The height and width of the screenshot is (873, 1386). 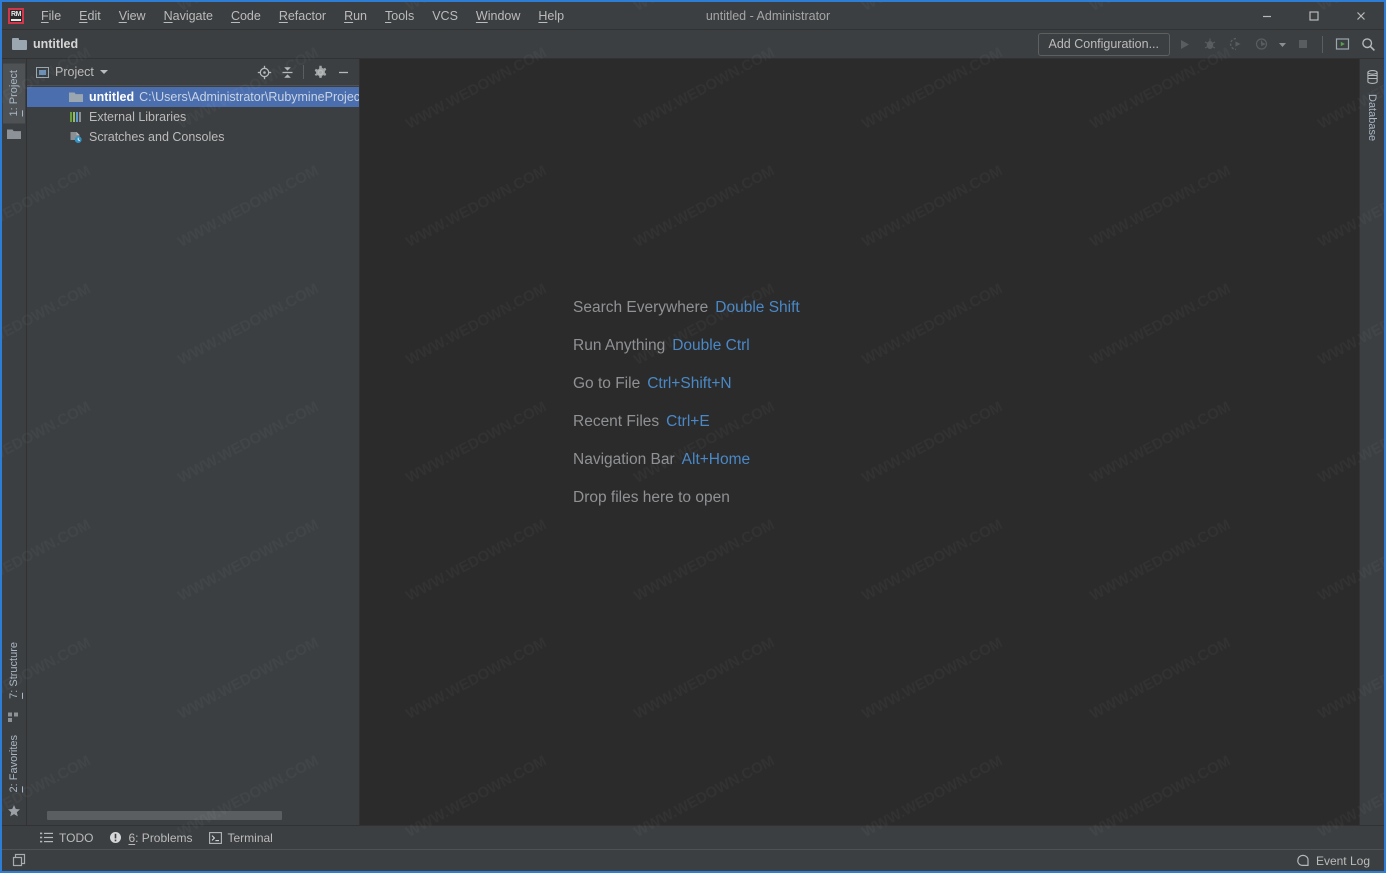 What do you see at coordinates (641, 307) in the screenshot?
I see `shortcut-action: Search Everywhere` at bounding box center [641, 307].